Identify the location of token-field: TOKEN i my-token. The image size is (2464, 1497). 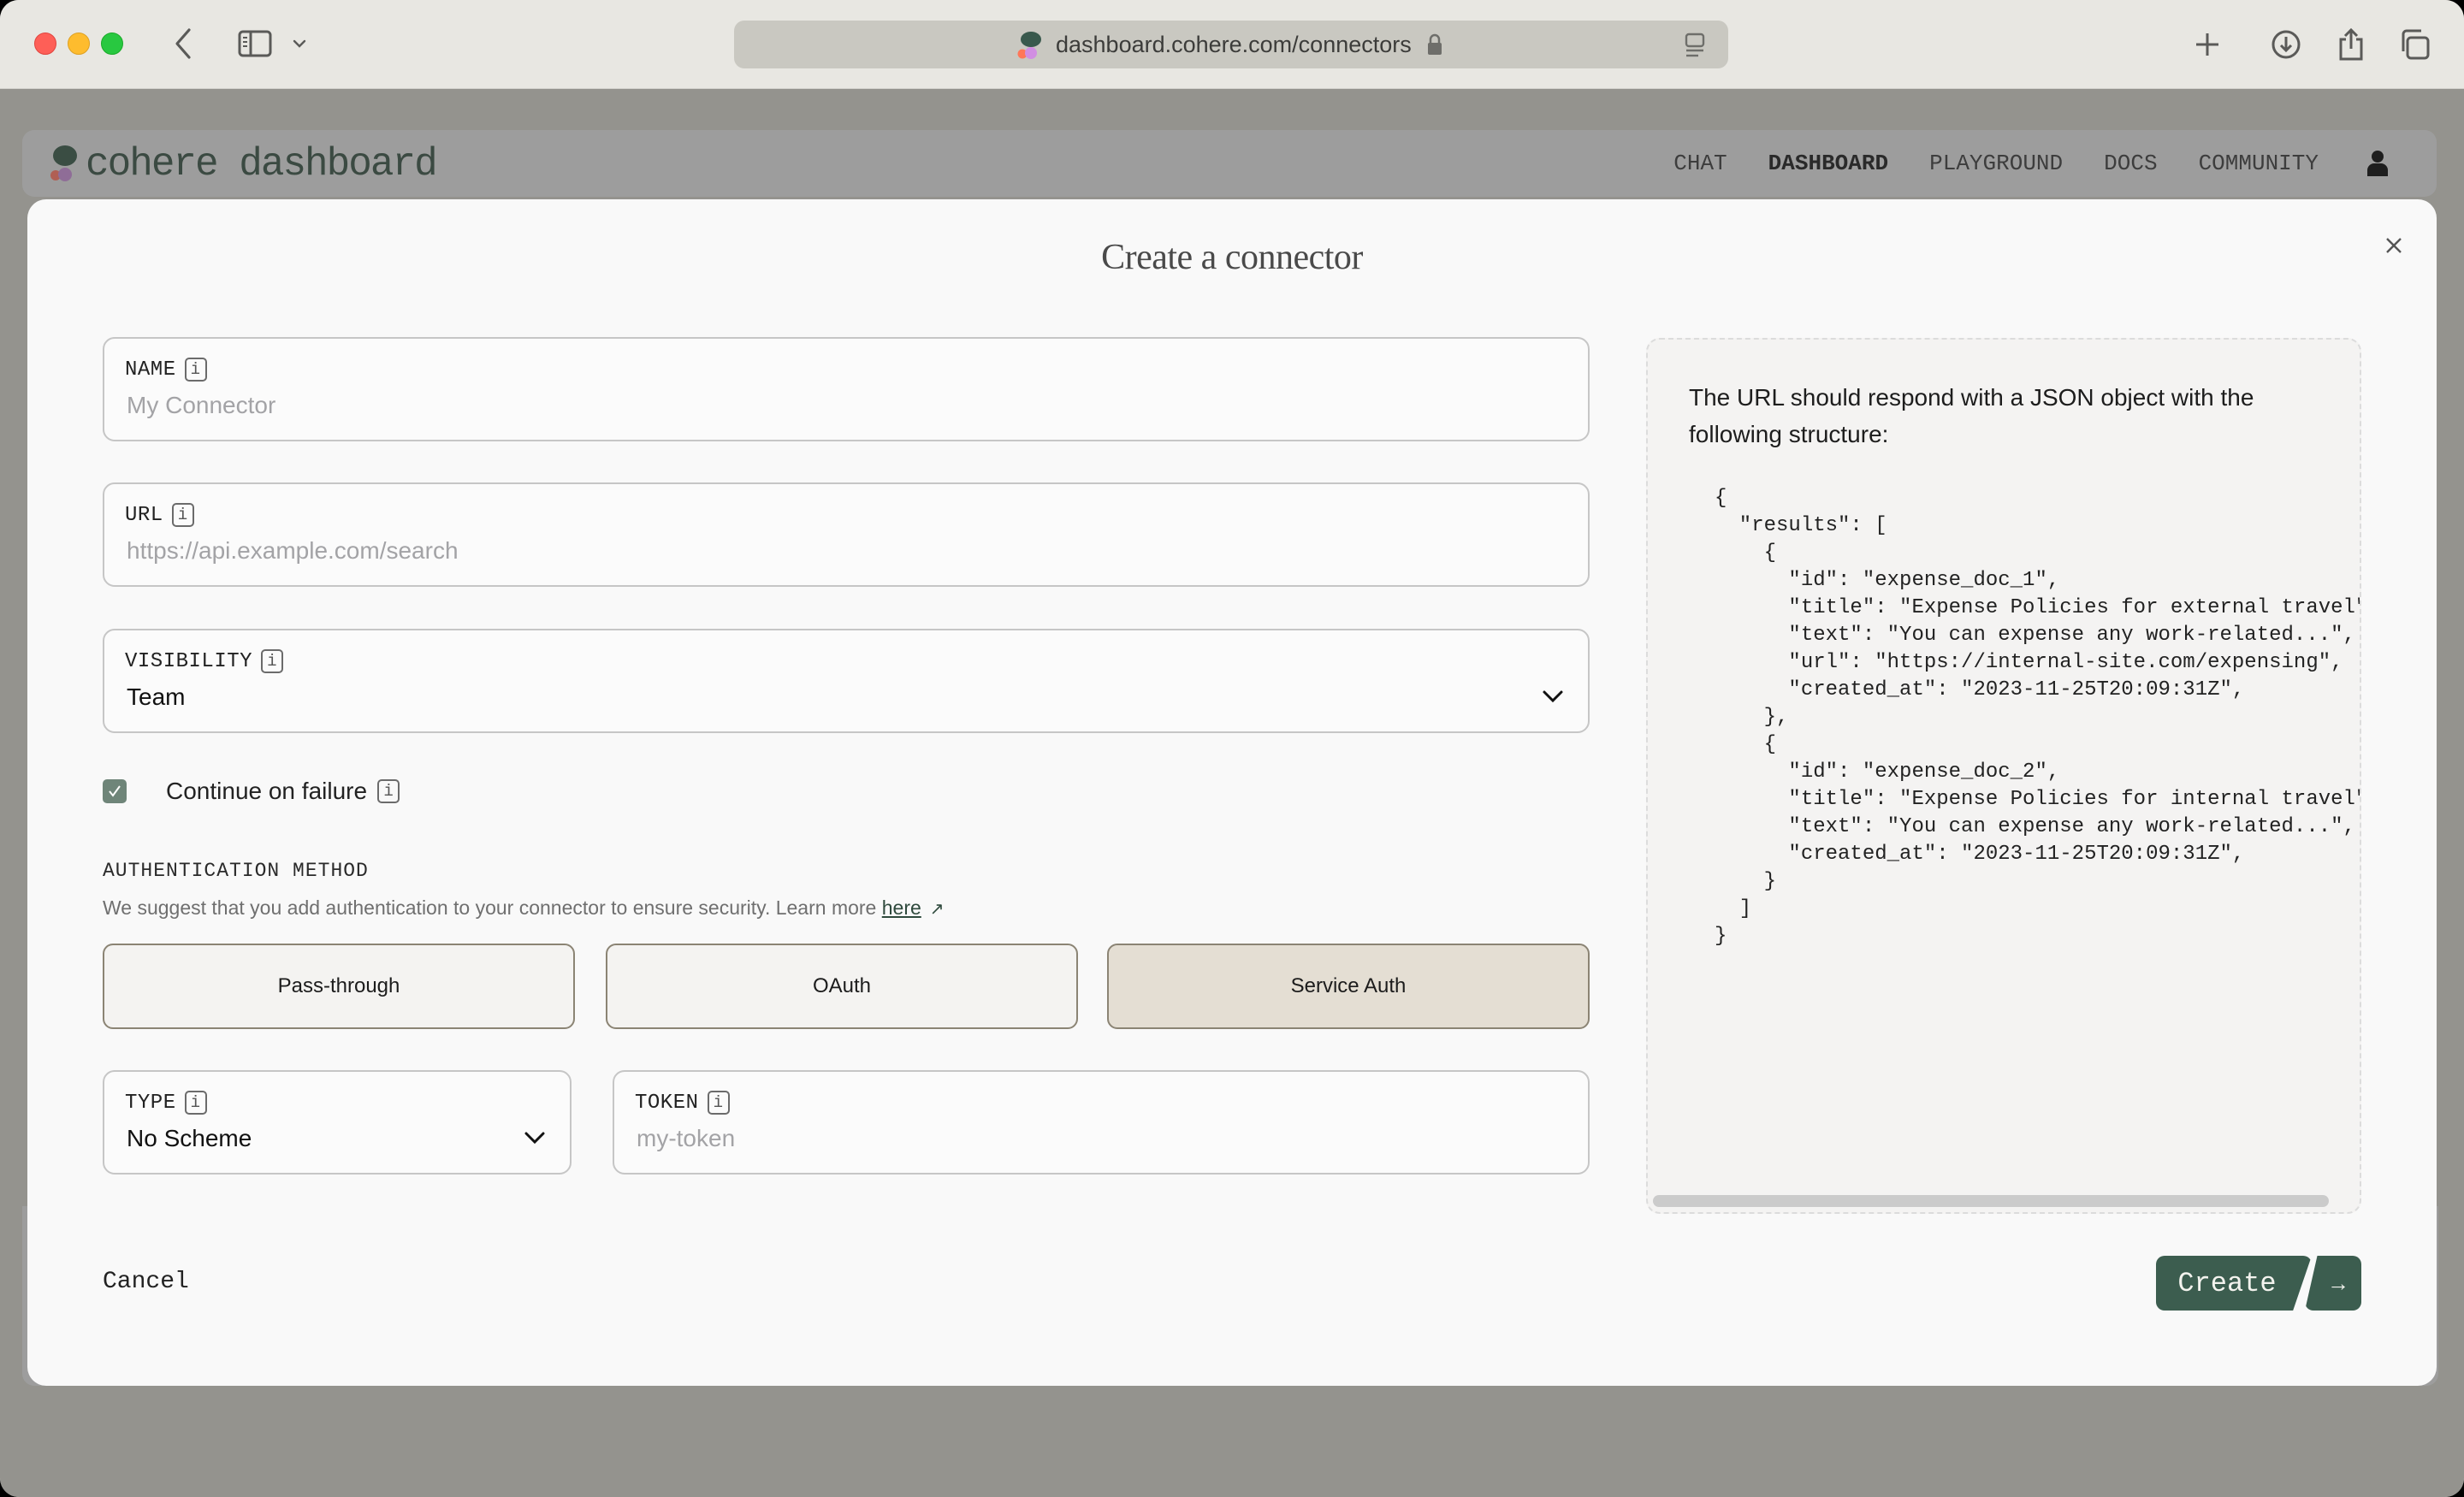
(1101, 1122).